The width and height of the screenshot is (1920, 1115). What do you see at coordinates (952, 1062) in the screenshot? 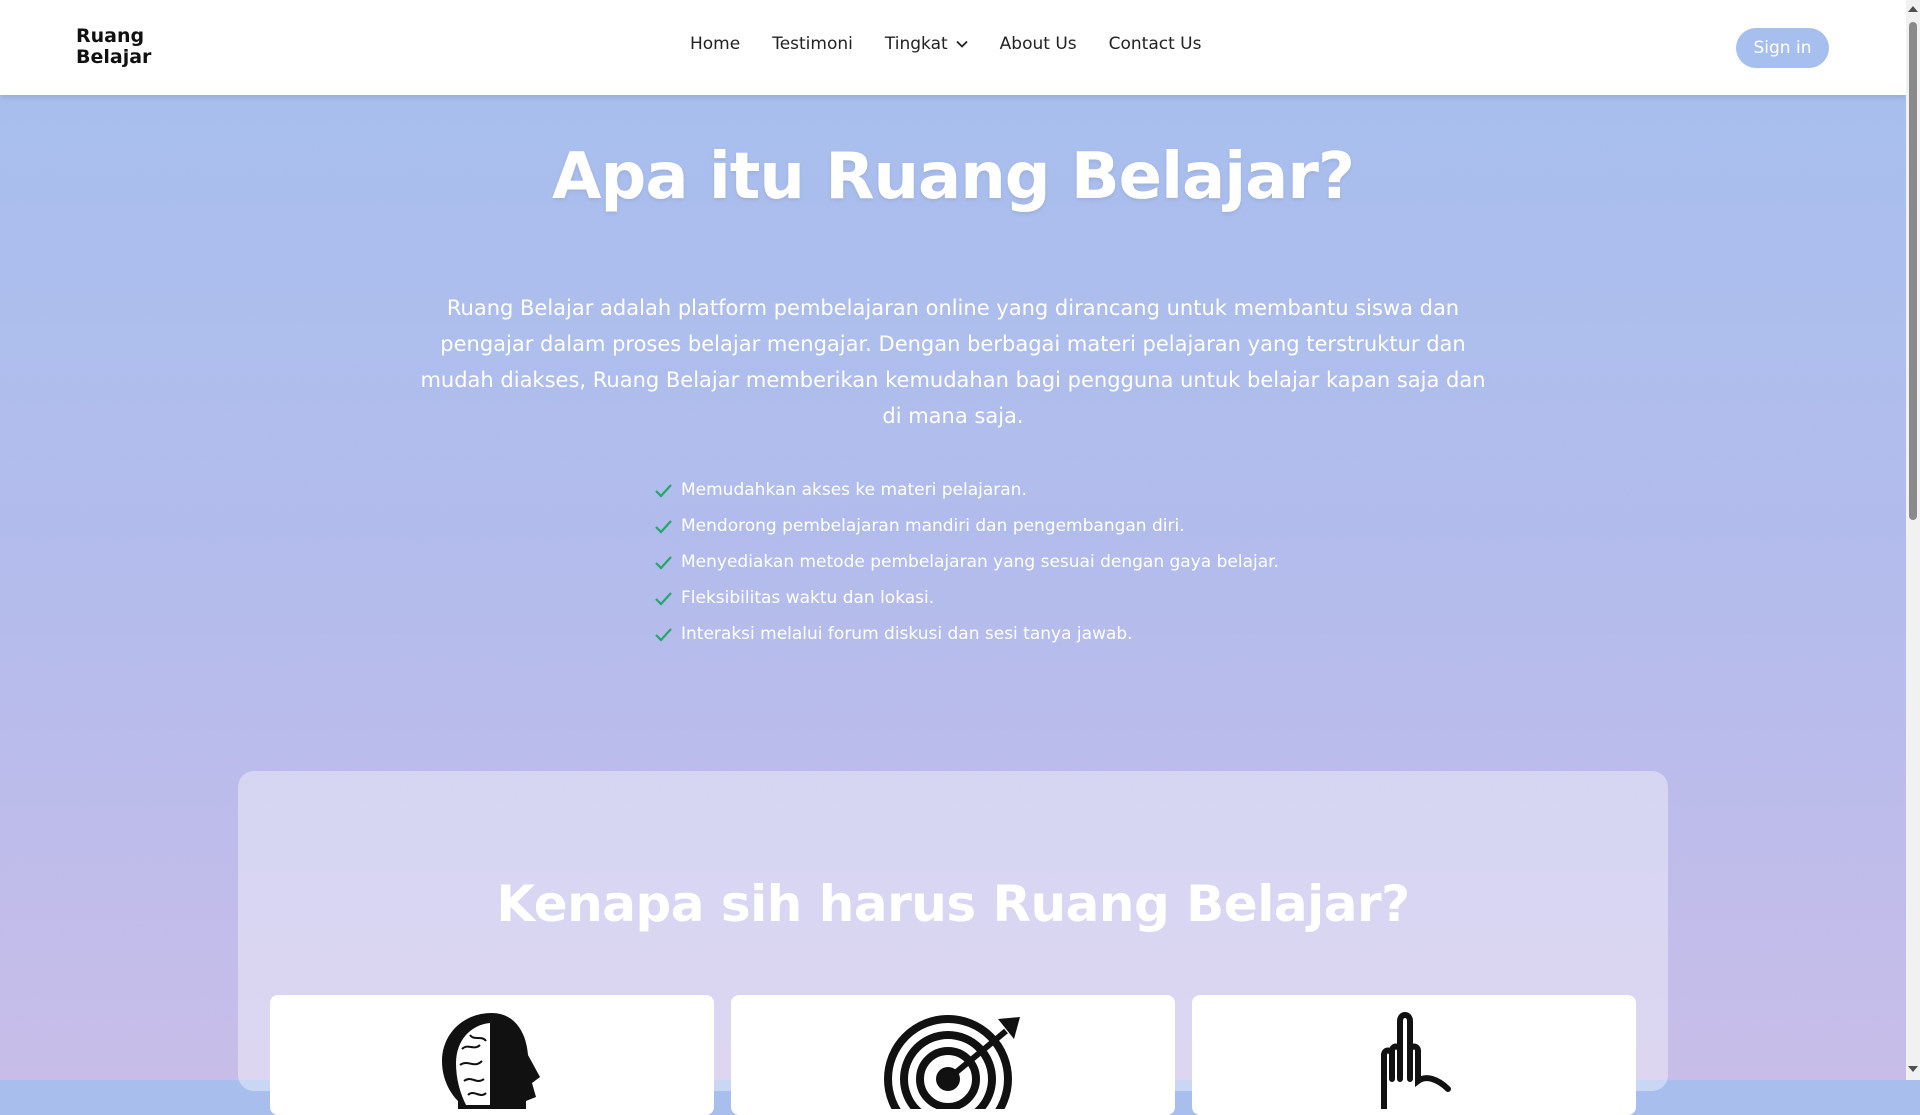
I see `target-arrow-icon` at bounding box center [952, 1062].